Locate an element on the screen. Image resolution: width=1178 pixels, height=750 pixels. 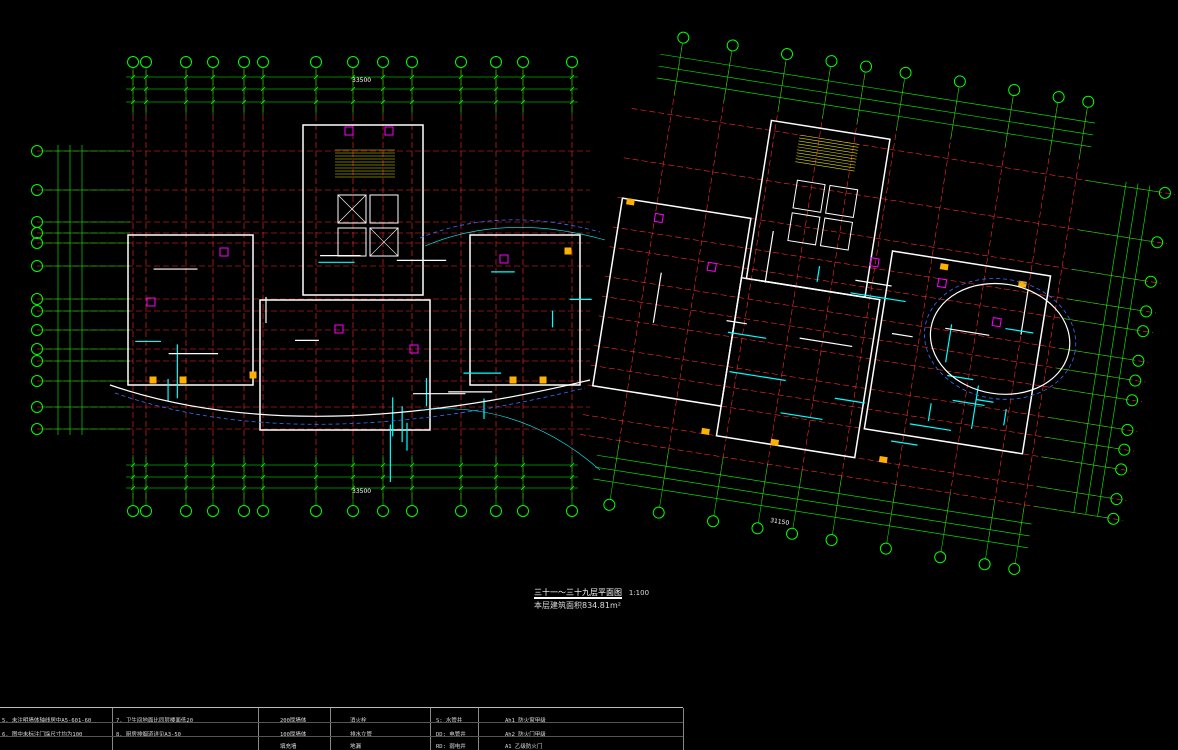
corridor-edge is located at coordinates (510, 439).